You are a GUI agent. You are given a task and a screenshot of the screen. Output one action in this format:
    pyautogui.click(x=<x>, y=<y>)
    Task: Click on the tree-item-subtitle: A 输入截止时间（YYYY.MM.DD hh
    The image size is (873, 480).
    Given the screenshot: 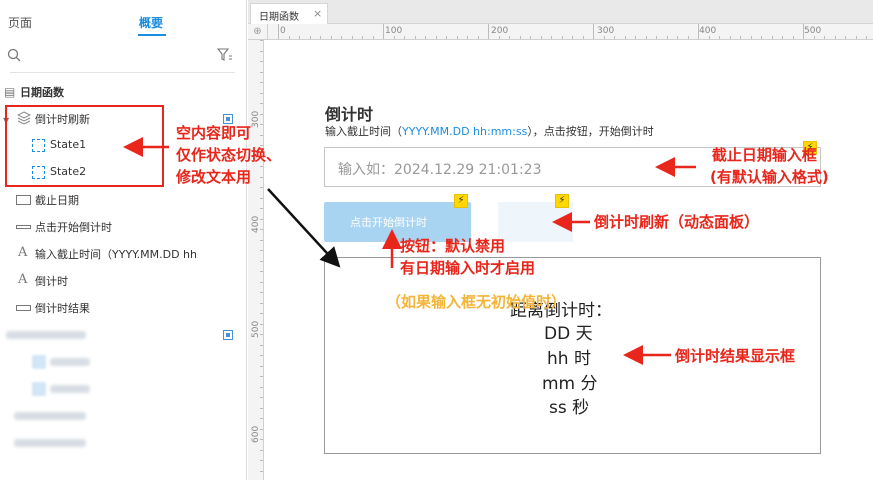 What is the action you would take?
    pyautogui.click(x=123, y=254)
    